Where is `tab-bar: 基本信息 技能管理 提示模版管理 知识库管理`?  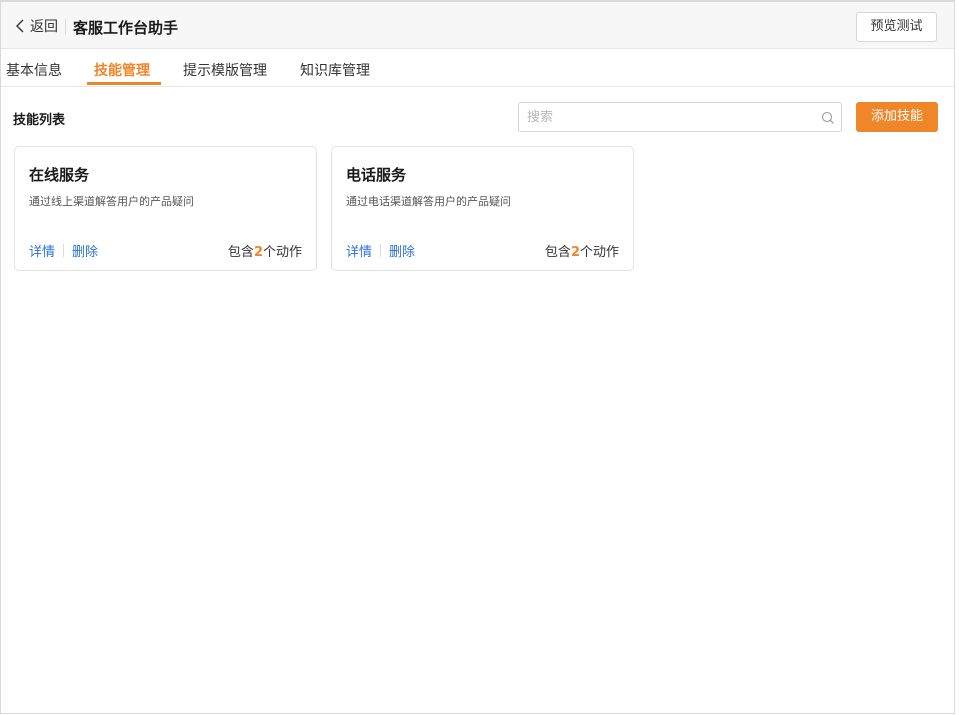 tab-bar: 基本信息 技能管理 提示模版管理 知识库管理 is located at coordinates (477, 68).